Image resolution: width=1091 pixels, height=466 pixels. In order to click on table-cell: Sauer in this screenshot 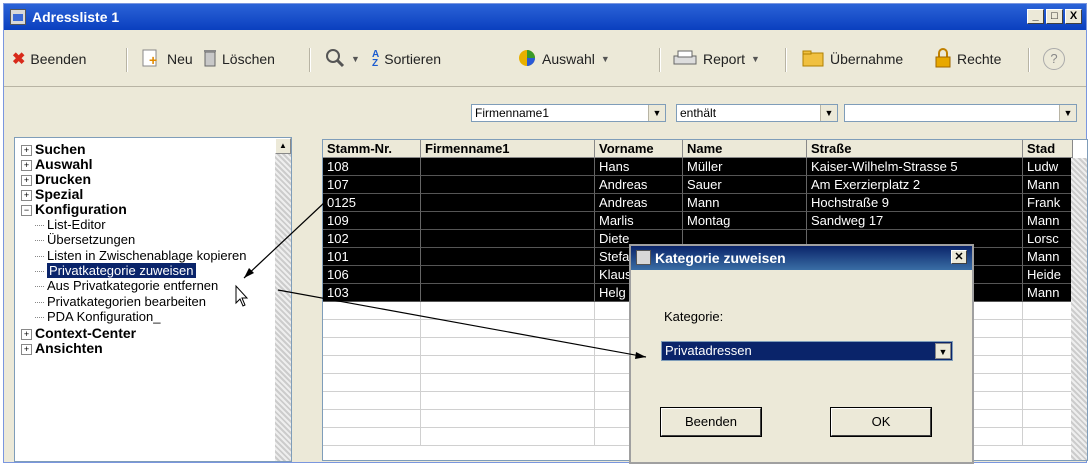, I will do `click(745, 185)`.